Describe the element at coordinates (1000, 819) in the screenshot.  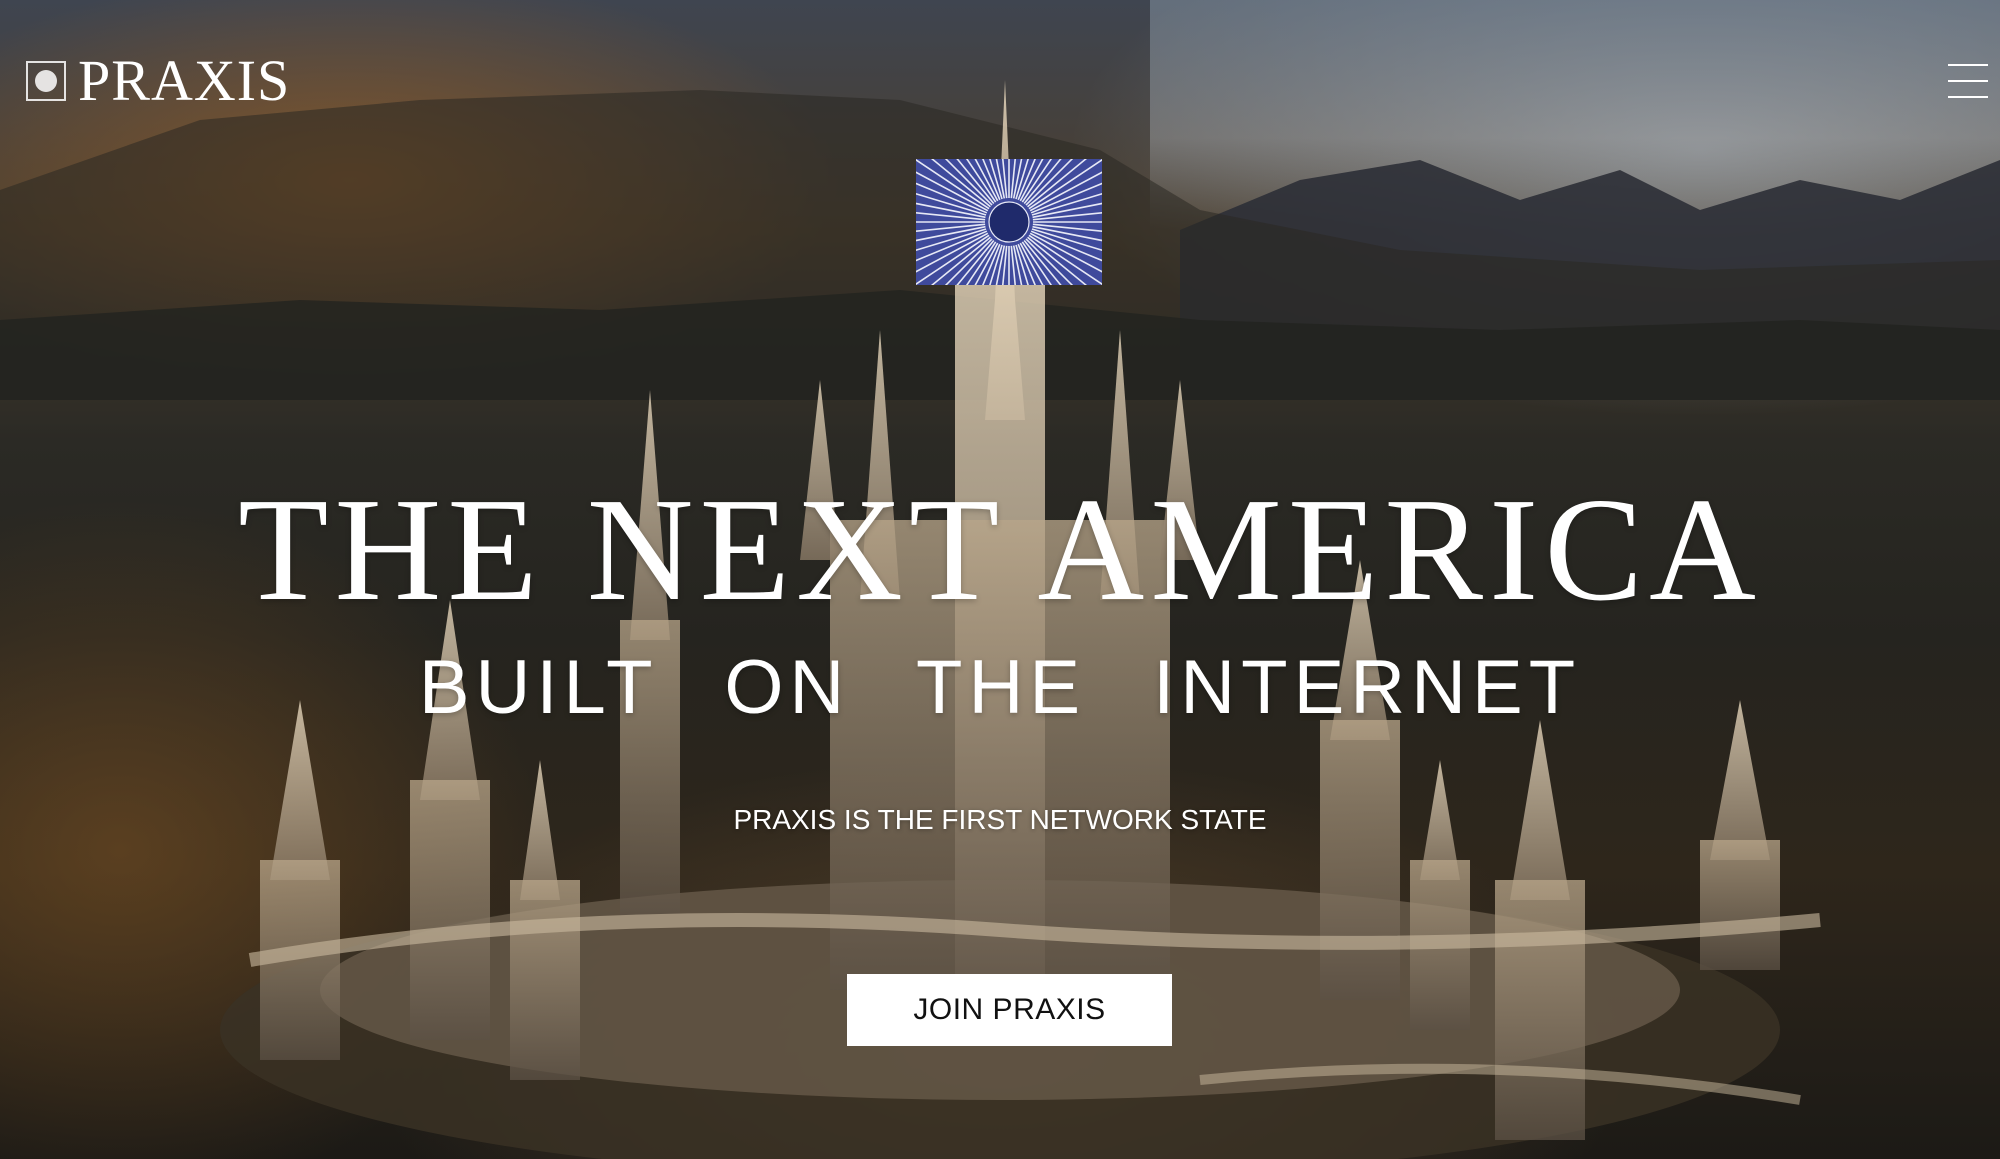
I see `hero-tagline: PRAXIS IS THE FIRST NETWORK STATE` at that location.